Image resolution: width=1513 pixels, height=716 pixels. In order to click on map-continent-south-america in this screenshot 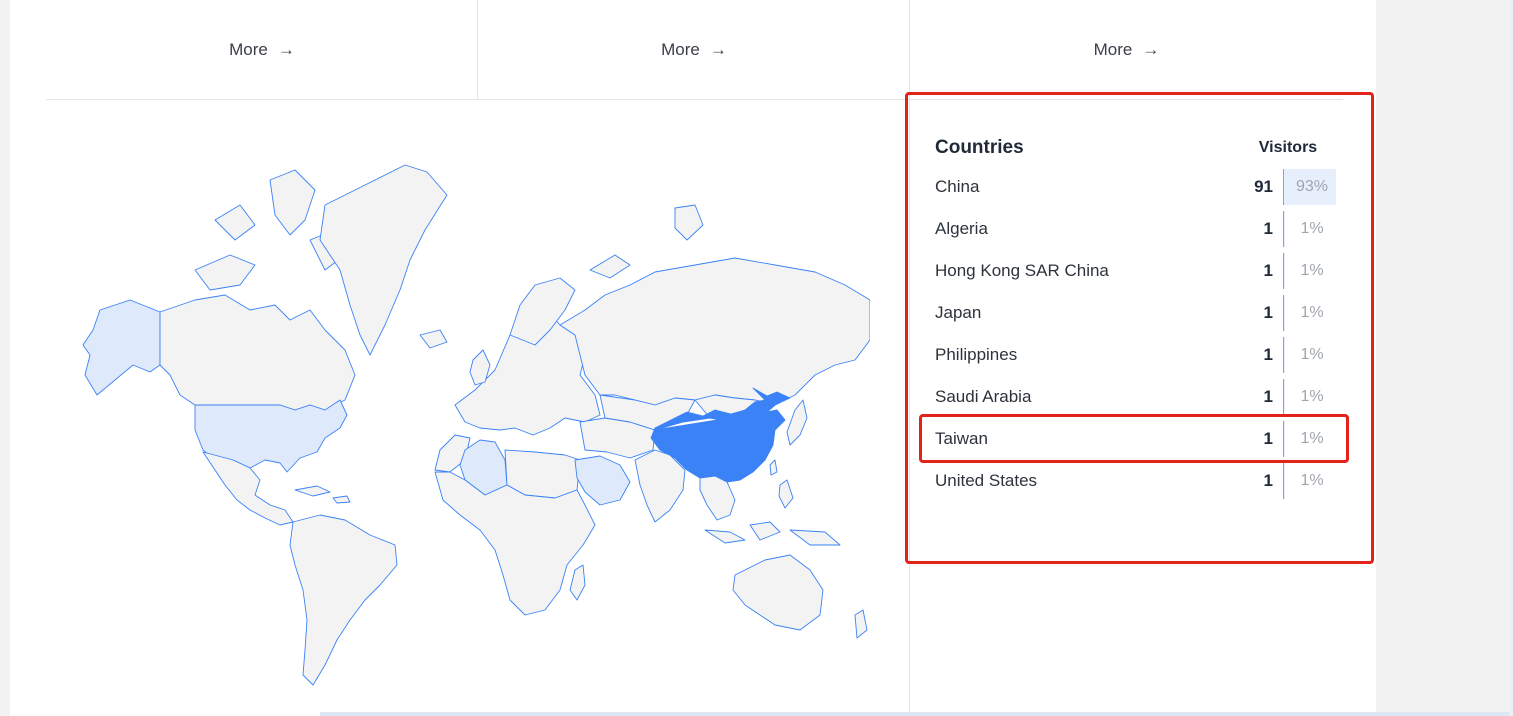, I will do `click(343, 600)`.